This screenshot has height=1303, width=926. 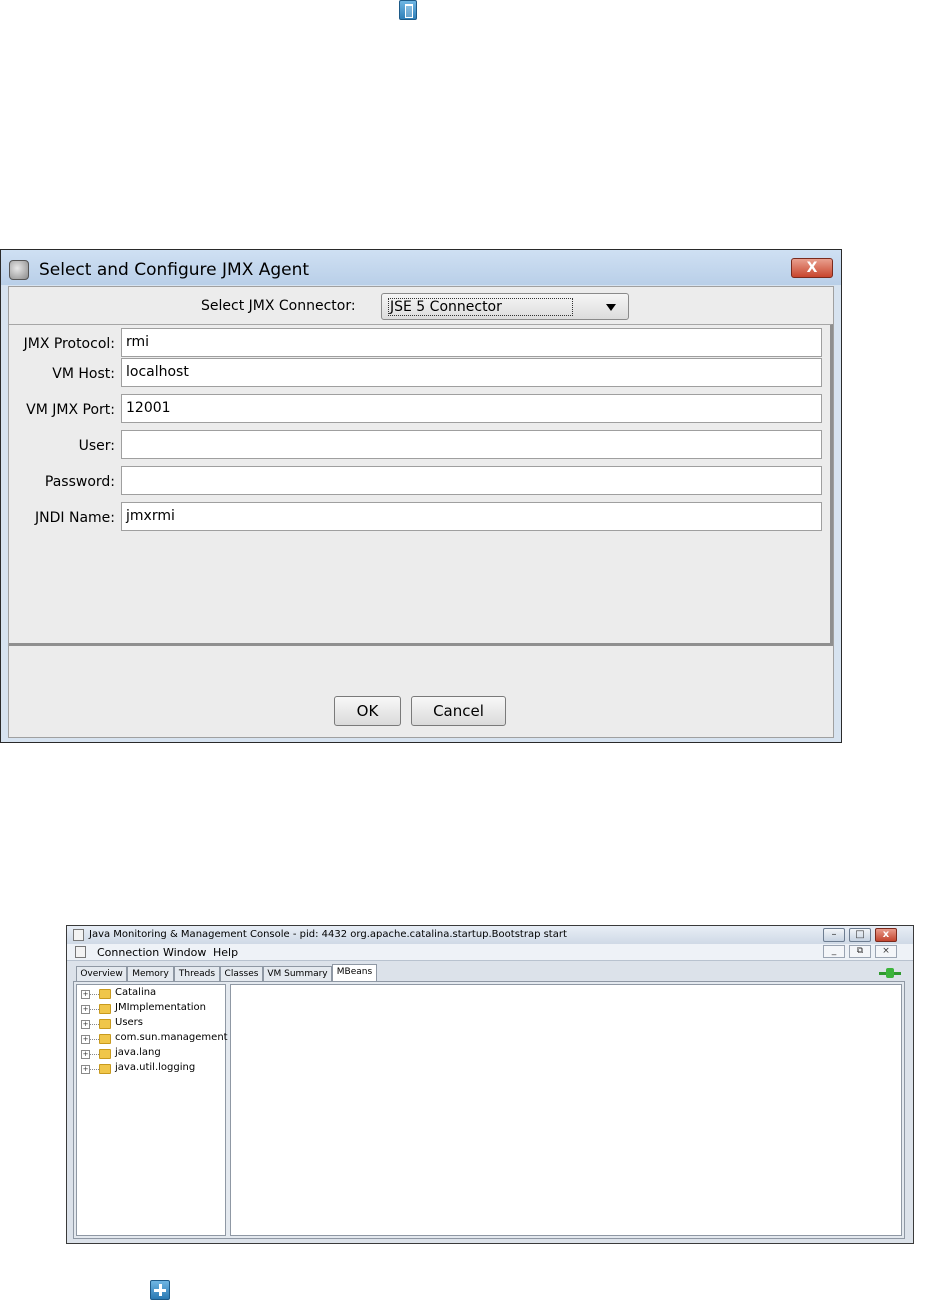 What do you see at coordinates (886, 935) in the screenshot?
I see `window-close-button: x` at bounding box center [886, 935].